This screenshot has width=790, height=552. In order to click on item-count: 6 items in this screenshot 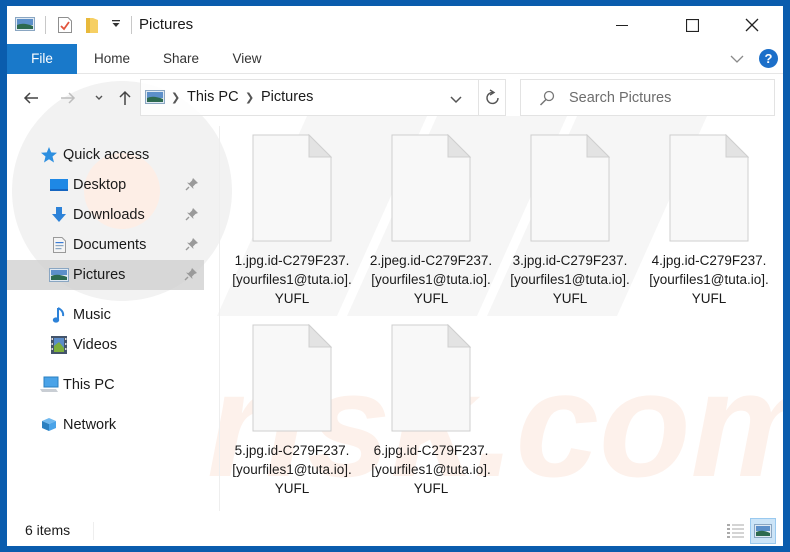, I will do `click(48, 530)`.